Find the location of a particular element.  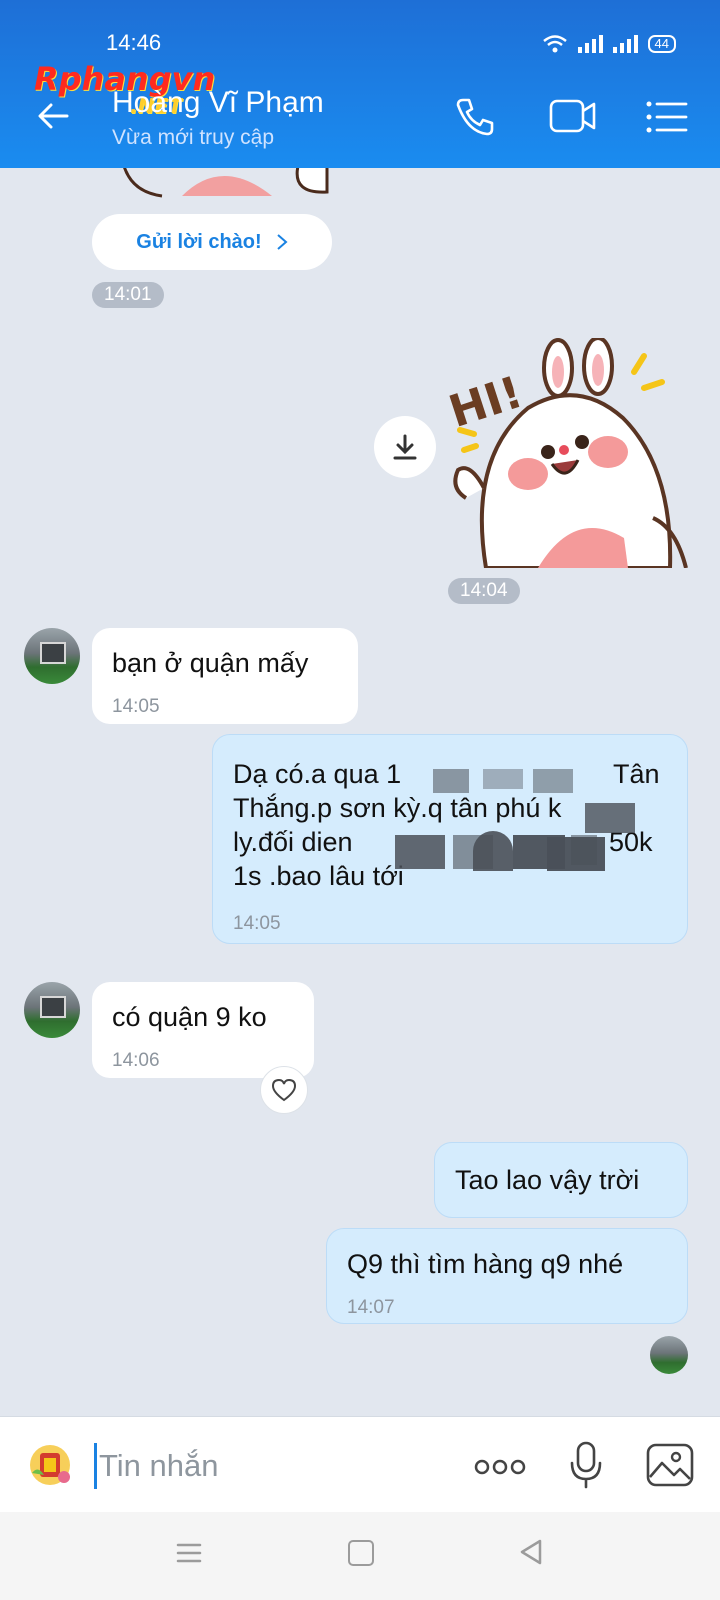

sticker-icon is located at coordinates (50, 1465).